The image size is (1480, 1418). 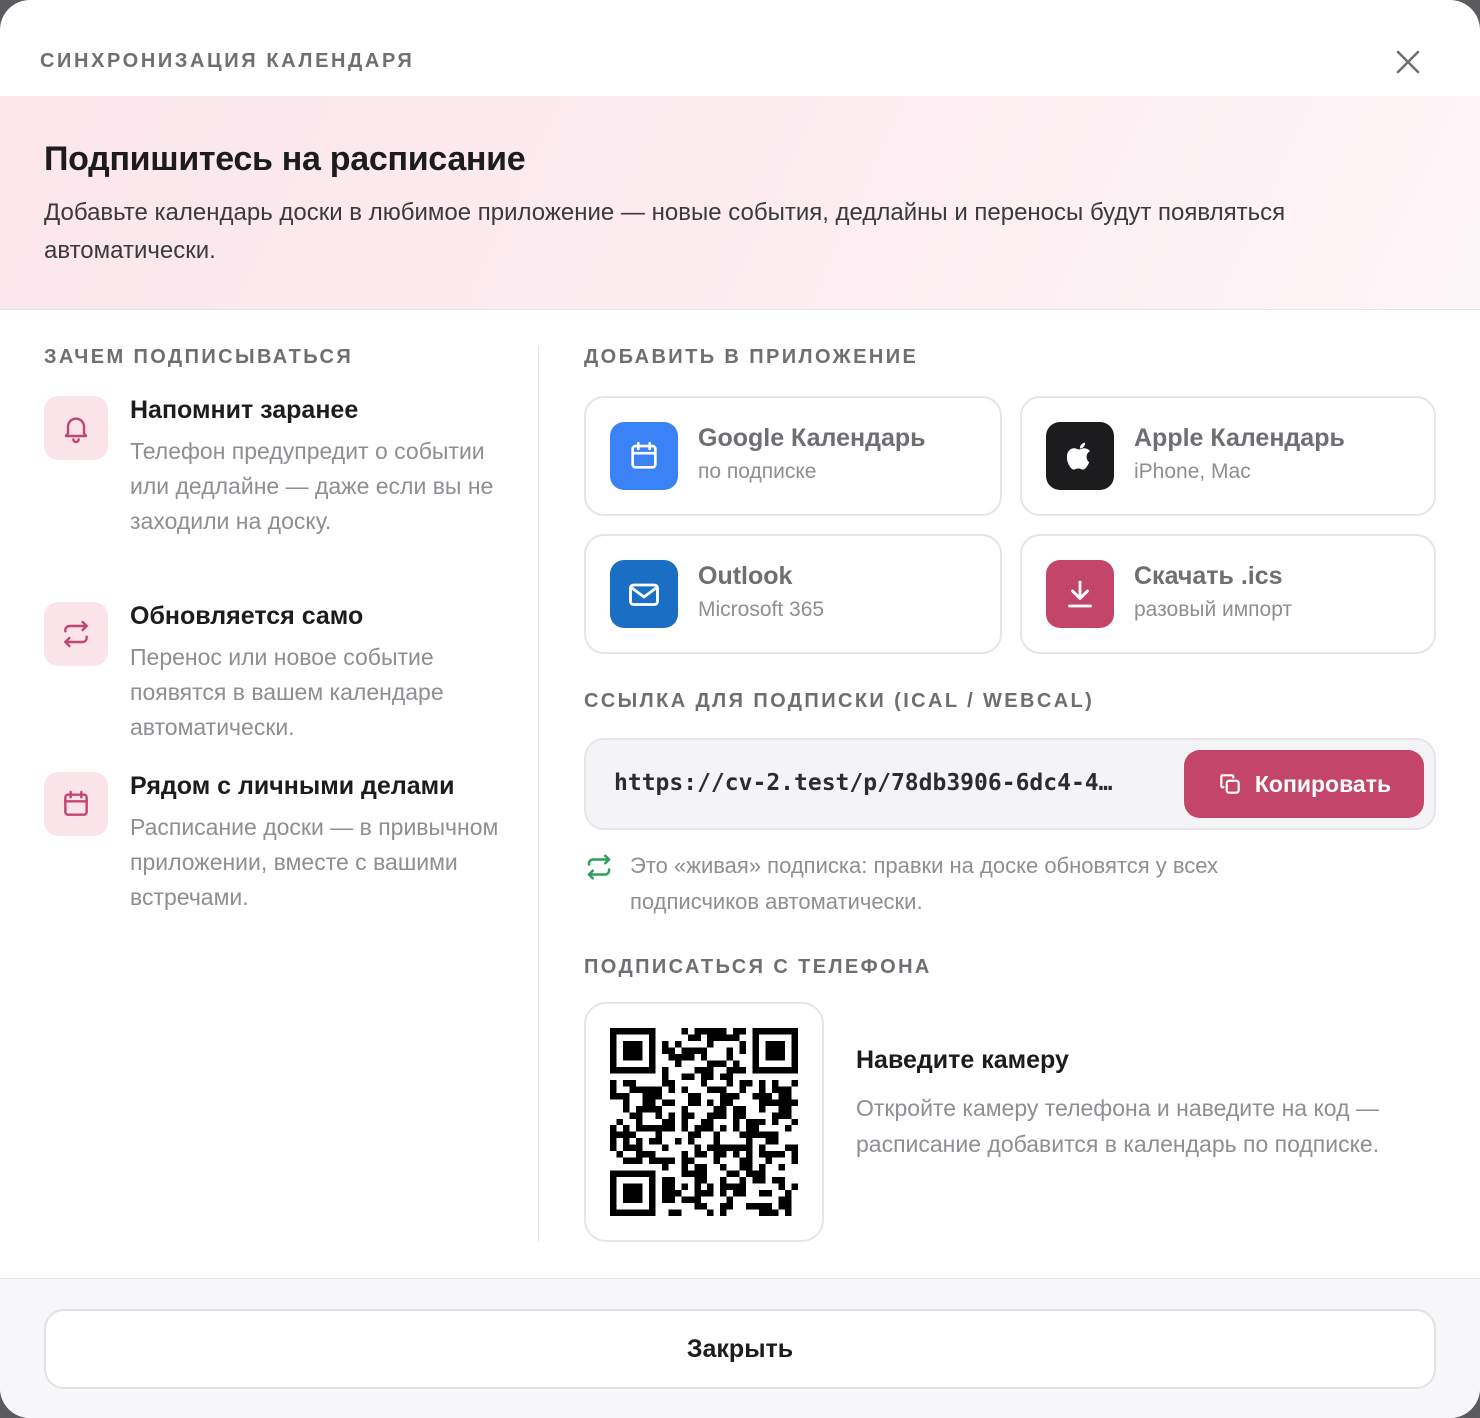 I want to click on column-divider, so click(x=538, y=794).